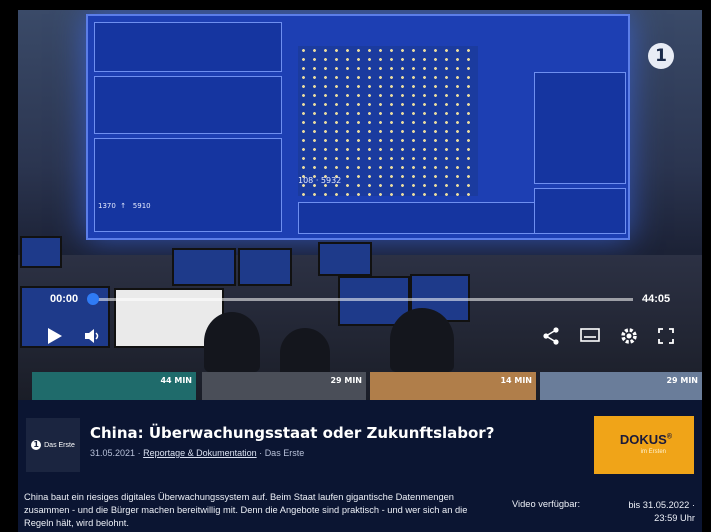  I want to click on play-button, so click(55, 338).